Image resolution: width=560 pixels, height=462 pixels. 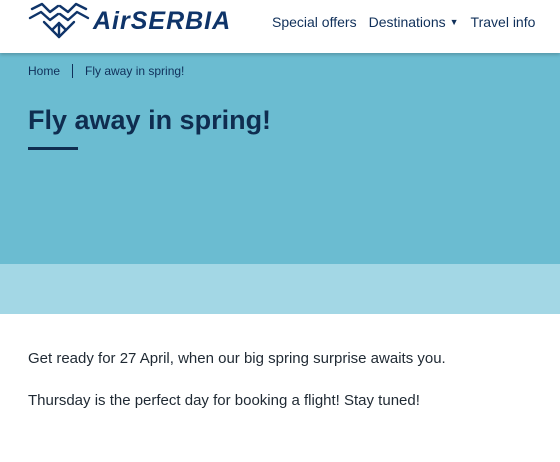 I want to click on breadcrumb: Home Fly away in spring!, so click(x=106, y=71).